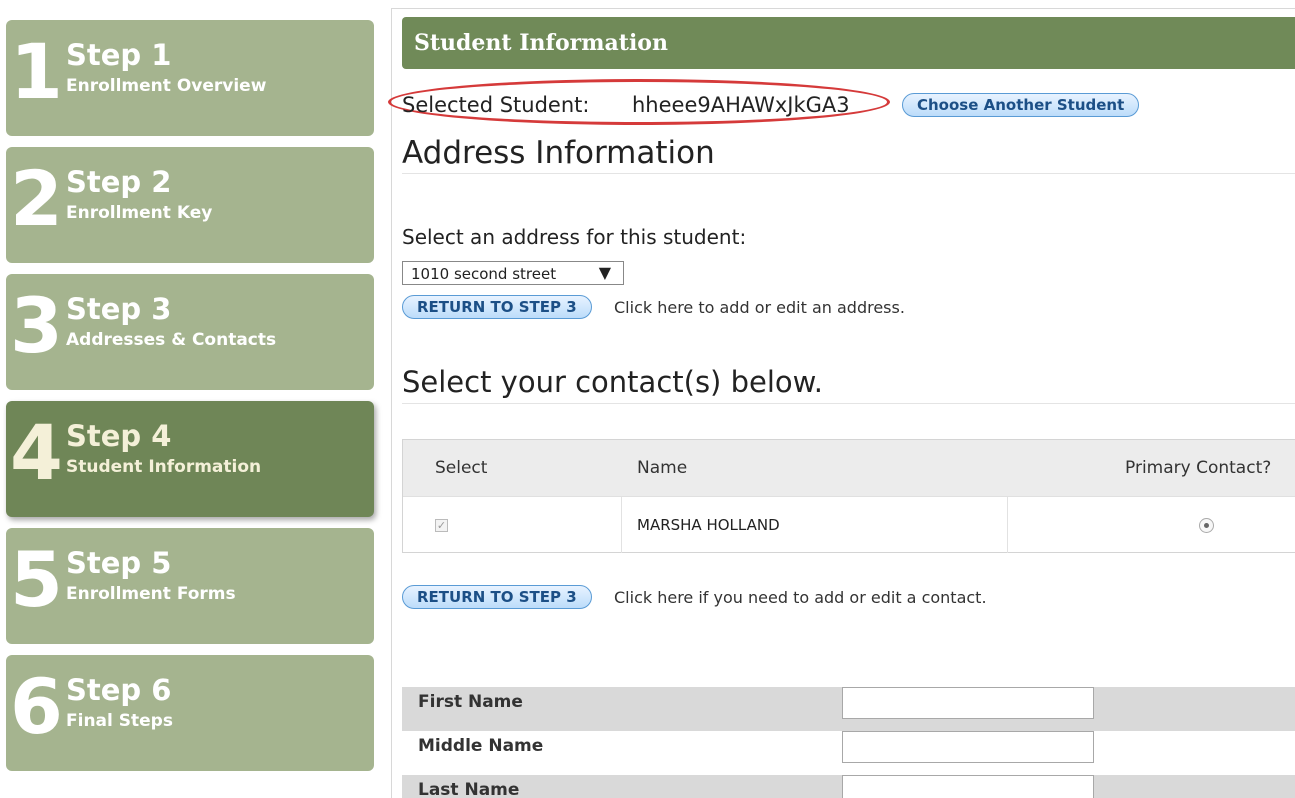 This screenshot has width=1295, height=798. I want to click on contact-name: MARSHA HOLLAND, so click(708, 525).